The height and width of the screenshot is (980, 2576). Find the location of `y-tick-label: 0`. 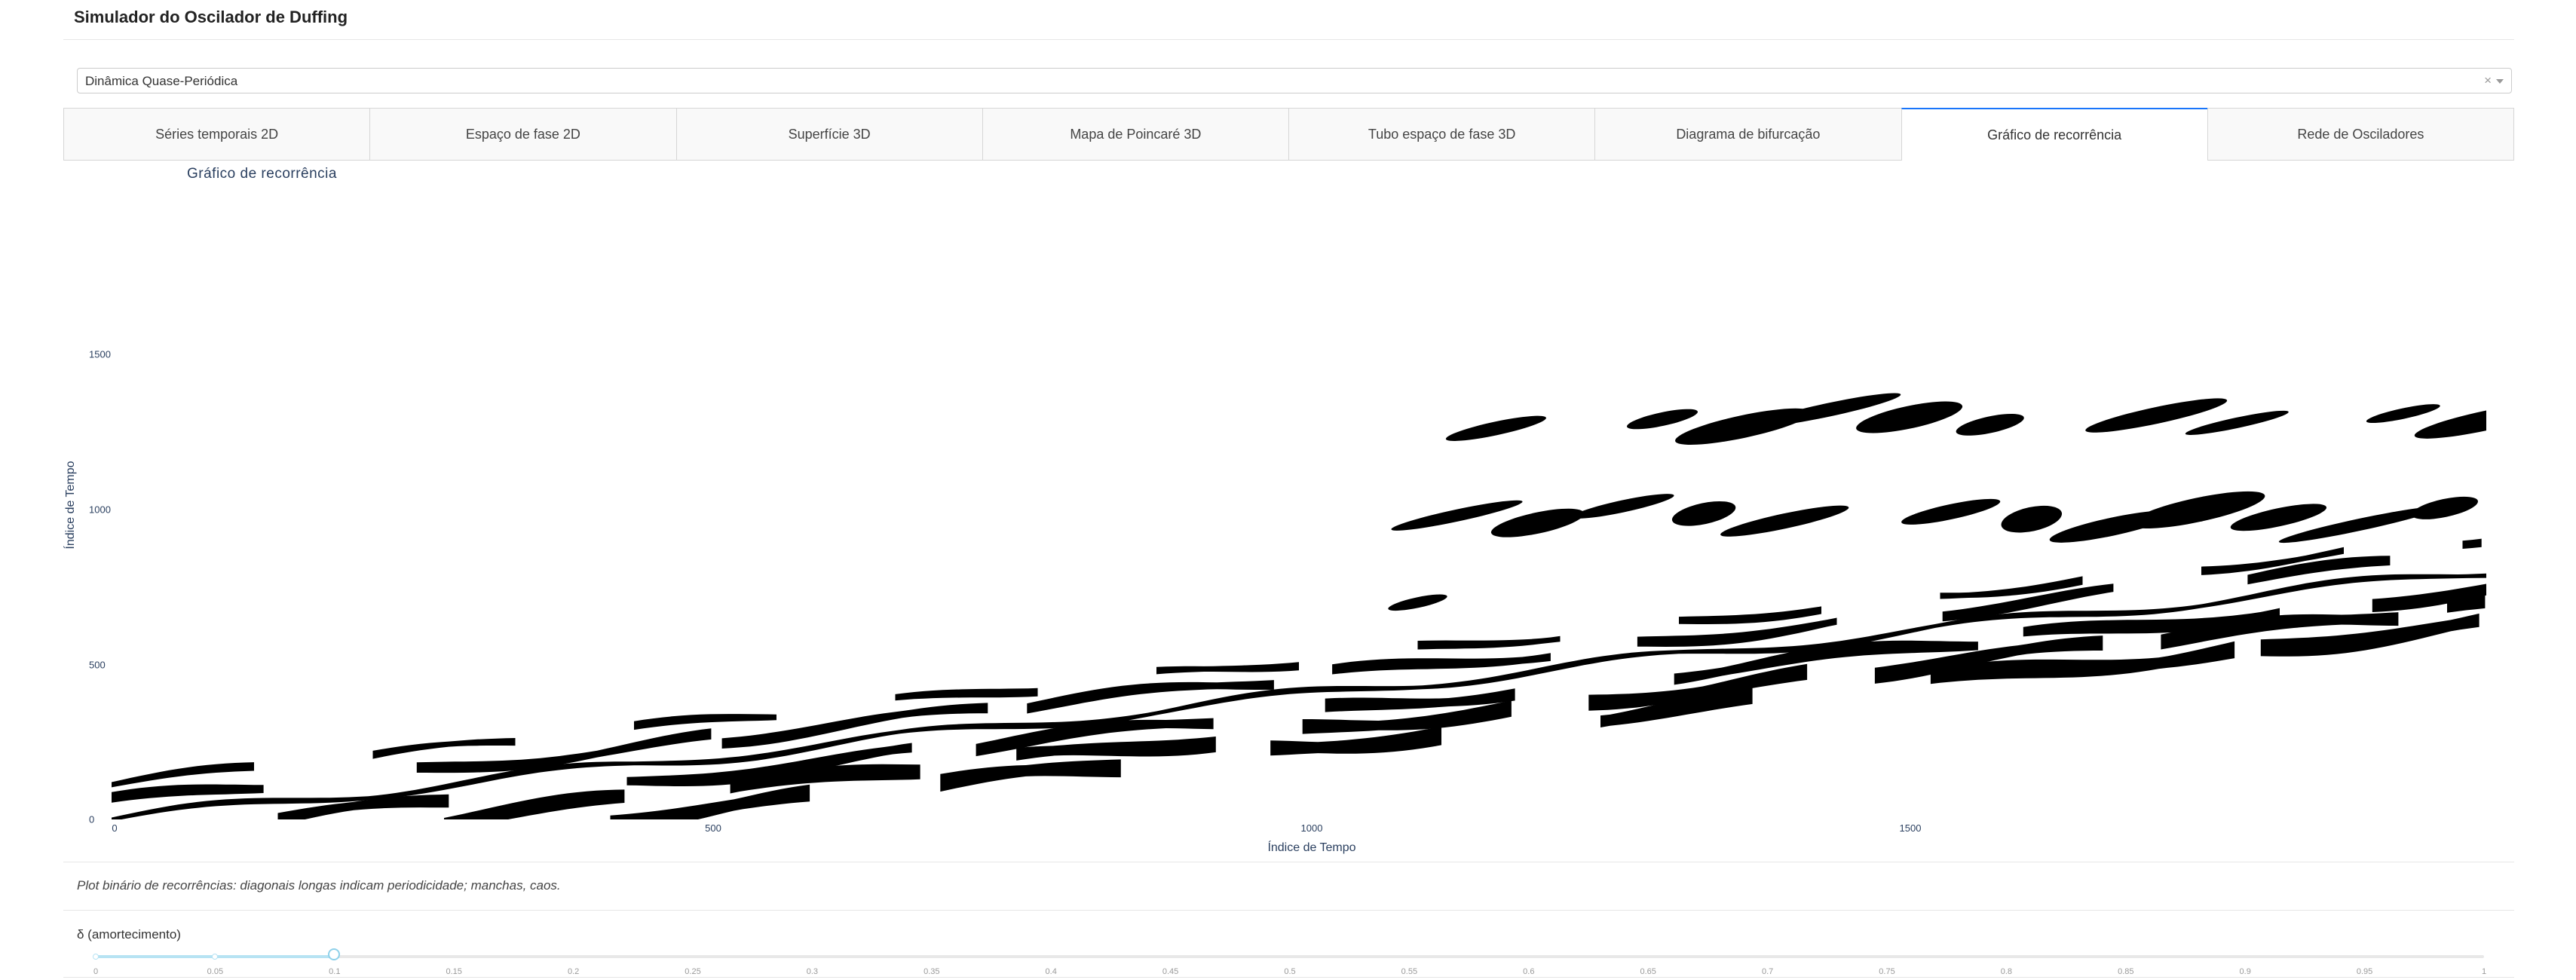

y-tick-label: 0 is located at coordinates (92, 819).